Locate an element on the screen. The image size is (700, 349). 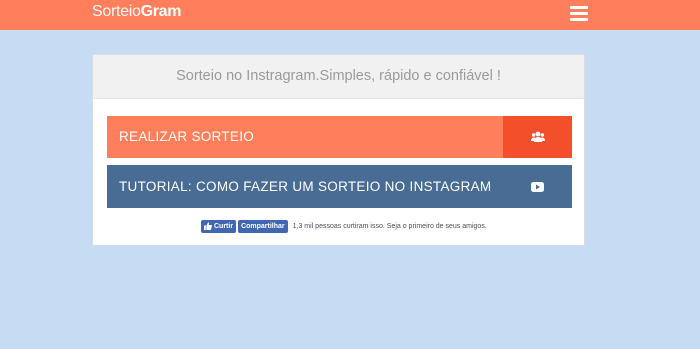
facebook-share-label: Compartilhar is located at coordinates (263, 226).